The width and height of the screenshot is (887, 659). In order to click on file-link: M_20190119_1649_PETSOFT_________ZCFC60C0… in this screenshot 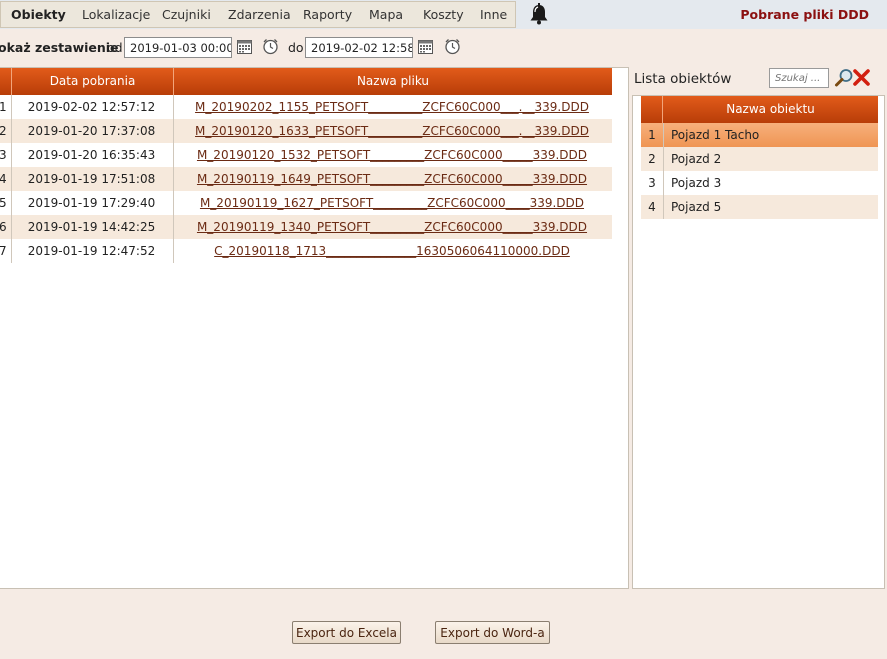, I will do `click(392, 179)`.